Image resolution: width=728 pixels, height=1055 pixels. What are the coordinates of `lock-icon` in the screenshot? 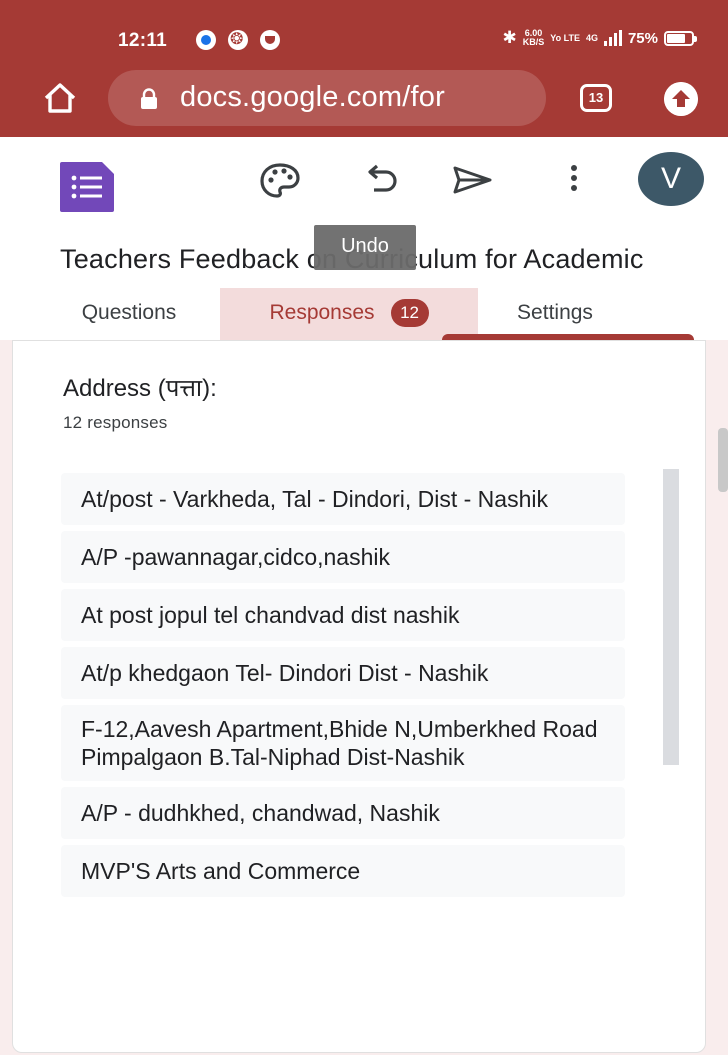 It's located at (149, 98).